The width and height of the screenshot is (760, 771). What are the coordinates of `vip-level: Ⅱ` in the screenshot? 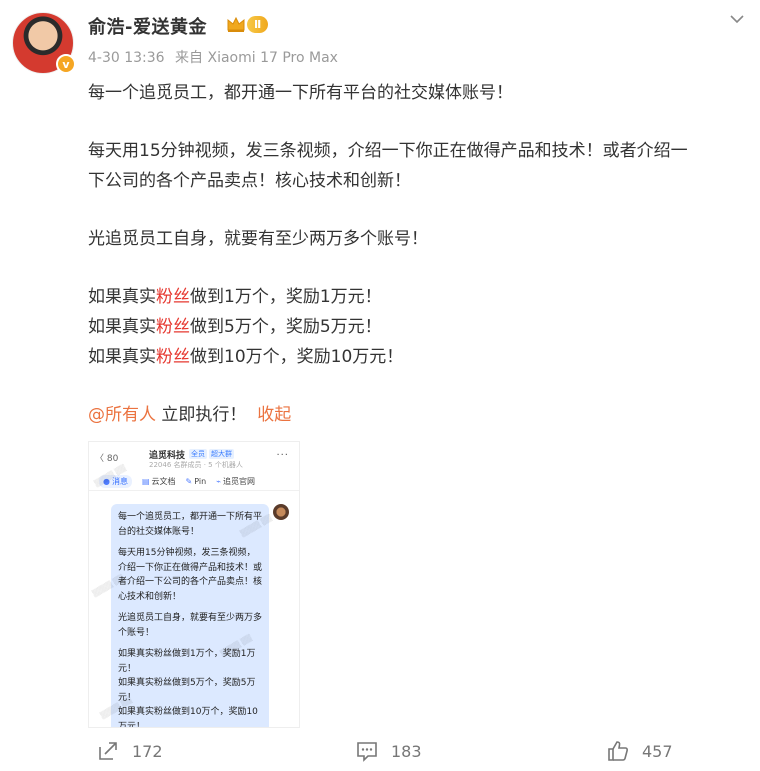 It's located at (258, 24).